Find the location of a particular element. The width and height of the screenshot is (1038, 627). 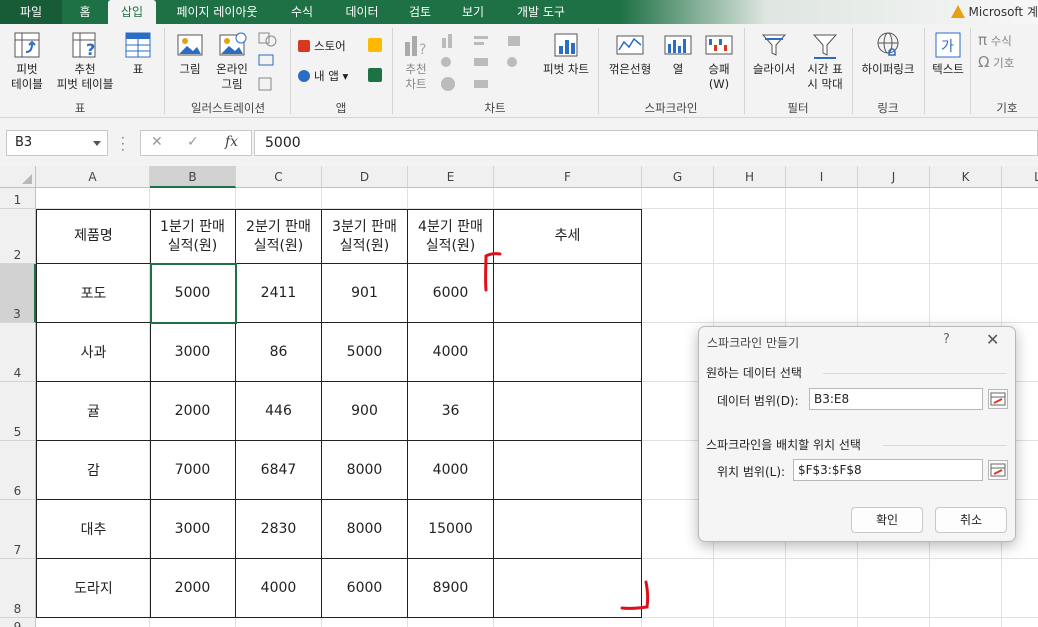

equation-button: π 수식 is located at coordinates (995, 40).